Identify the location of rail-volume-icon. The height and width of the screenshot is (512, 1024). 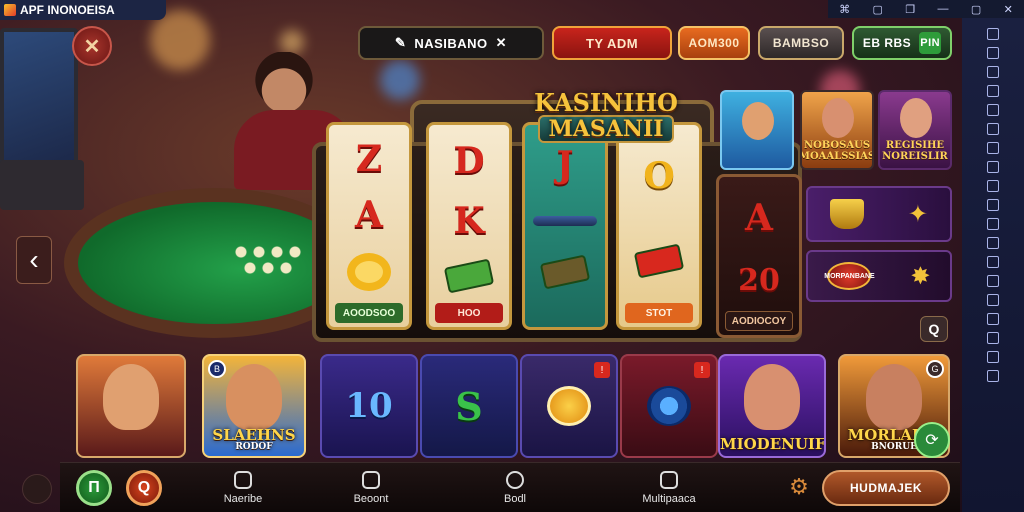
(993, 186).